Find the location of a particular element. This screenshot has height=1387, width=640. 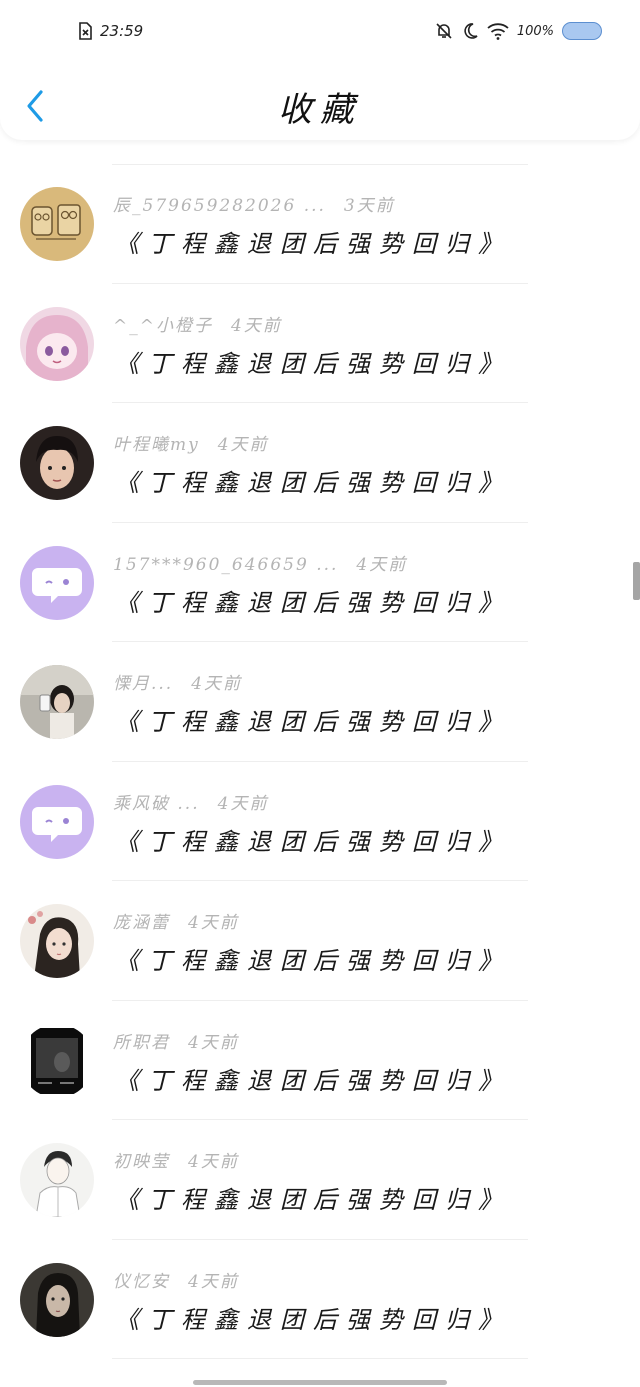

list-item: 叶程曦my 4天前 《丁程鑫退团后强势回归》 is located at coordinates (320, 463).